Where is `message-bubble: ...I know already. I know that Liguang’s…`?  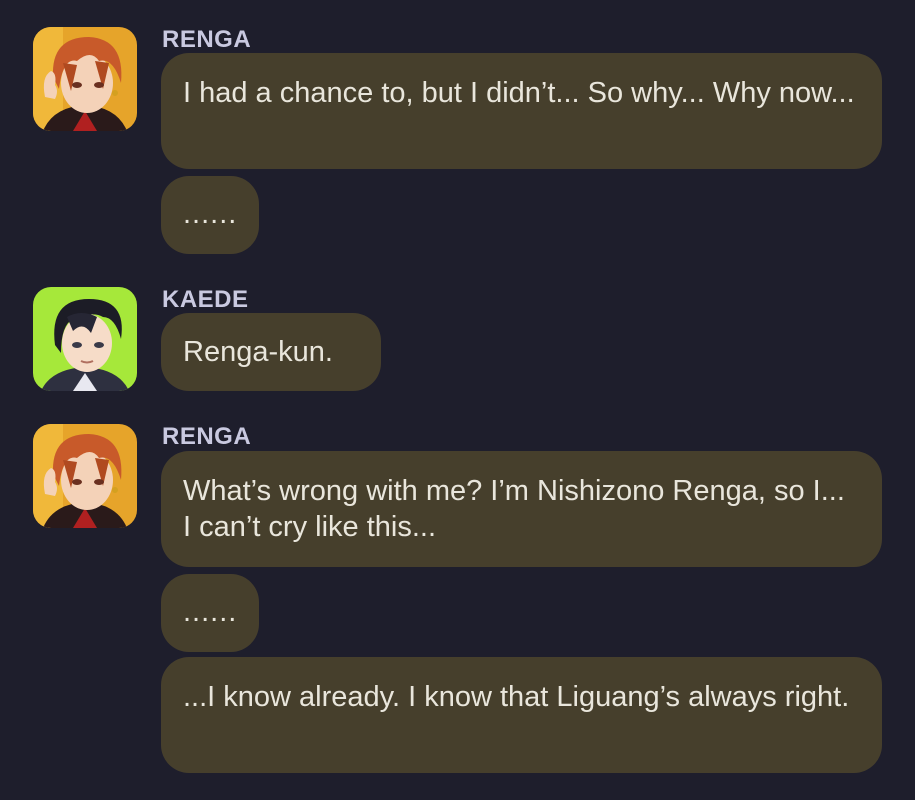 message-bubble: ...I know already. I know that Liguang’s… is located at coordinates (521, 715).